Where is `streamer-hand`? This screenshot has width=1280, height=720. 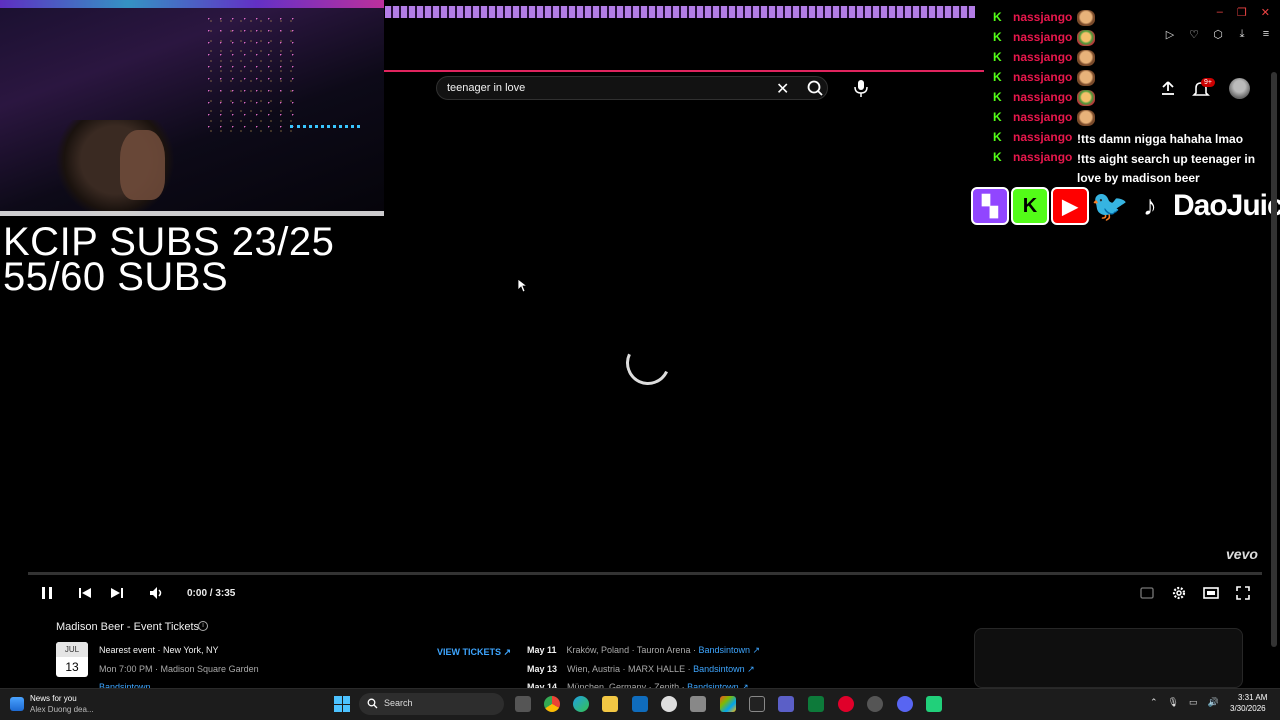 streamer-hand is located at coordinates (142, 165).